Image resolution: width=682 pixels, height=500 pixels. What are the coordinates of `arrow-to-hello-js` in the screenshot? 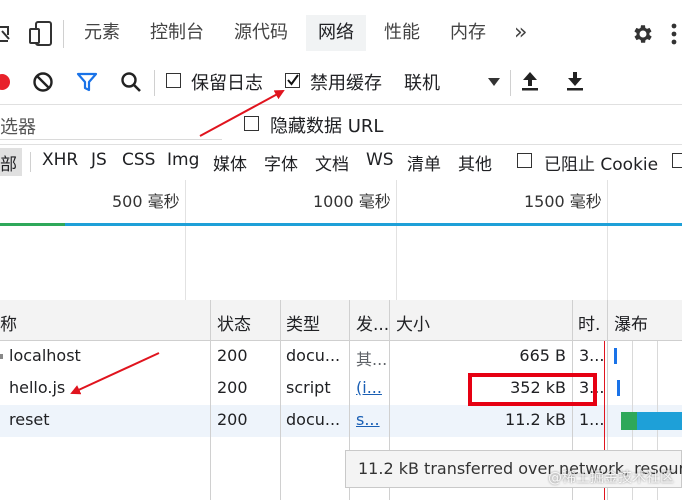 It's located at (115, 373).